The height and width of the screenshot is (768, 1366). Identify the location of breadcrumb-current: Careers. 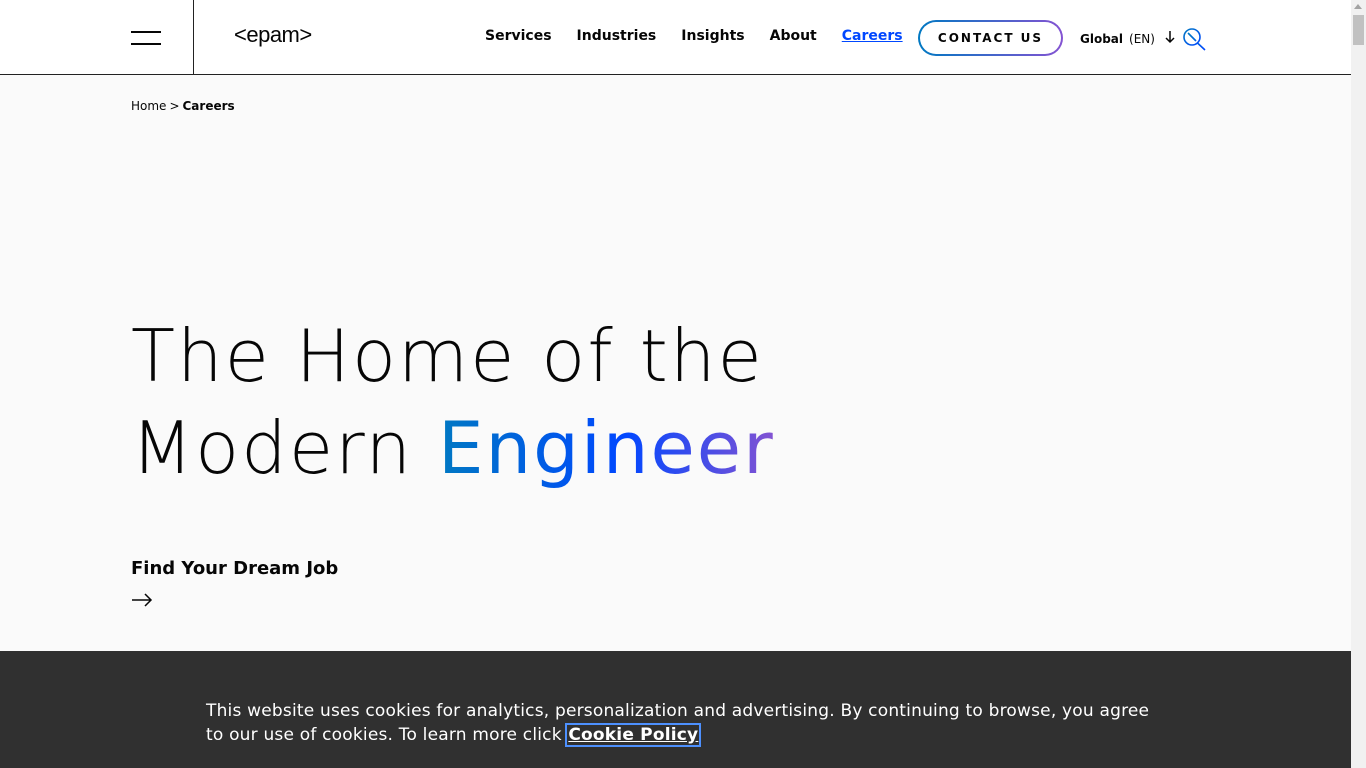
(208, 106).